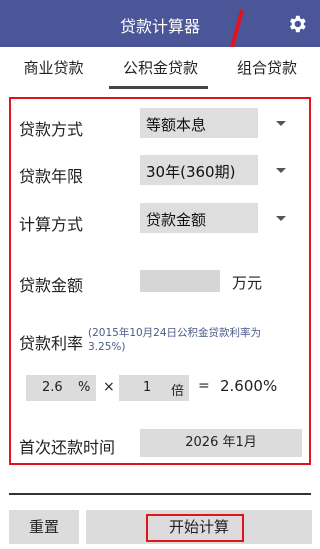  Describe the element at coordinates (147, 387) in the screenshot. I see `rate-multiplier-value: 1` at that location.